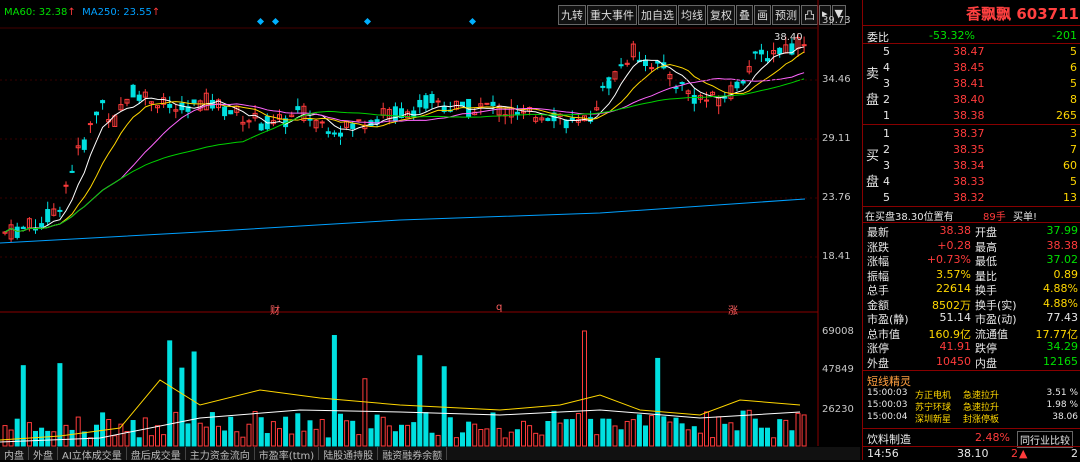 The height and width of the screenshot is (462, 1080). What do you see at coordinates (1022, 14) in the screenshot?
I see `stock-name: 香飘飘 603711` at bounding box center [1022, 14].